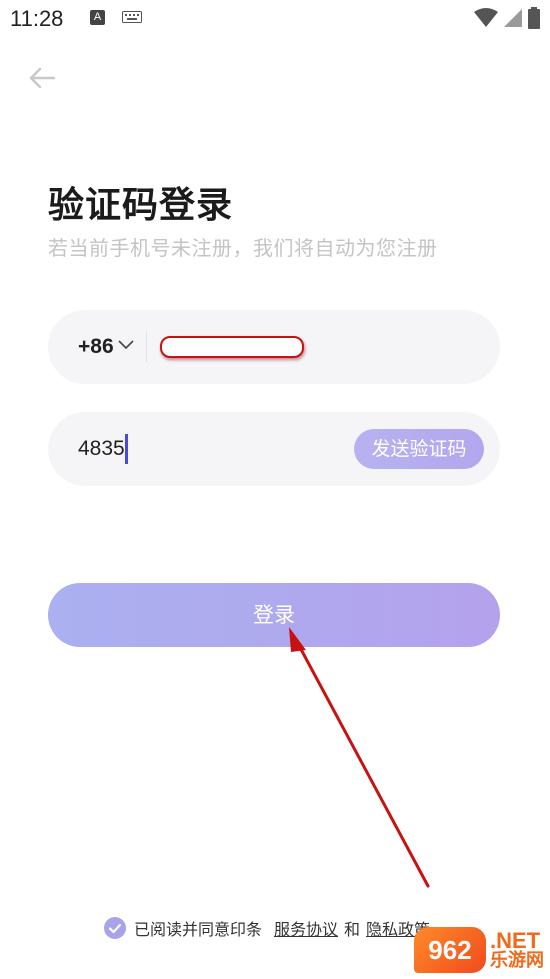  Describe the element at coordinates (101, 449) in the screenshot. I see `verification-code-input: 4835` at that location.